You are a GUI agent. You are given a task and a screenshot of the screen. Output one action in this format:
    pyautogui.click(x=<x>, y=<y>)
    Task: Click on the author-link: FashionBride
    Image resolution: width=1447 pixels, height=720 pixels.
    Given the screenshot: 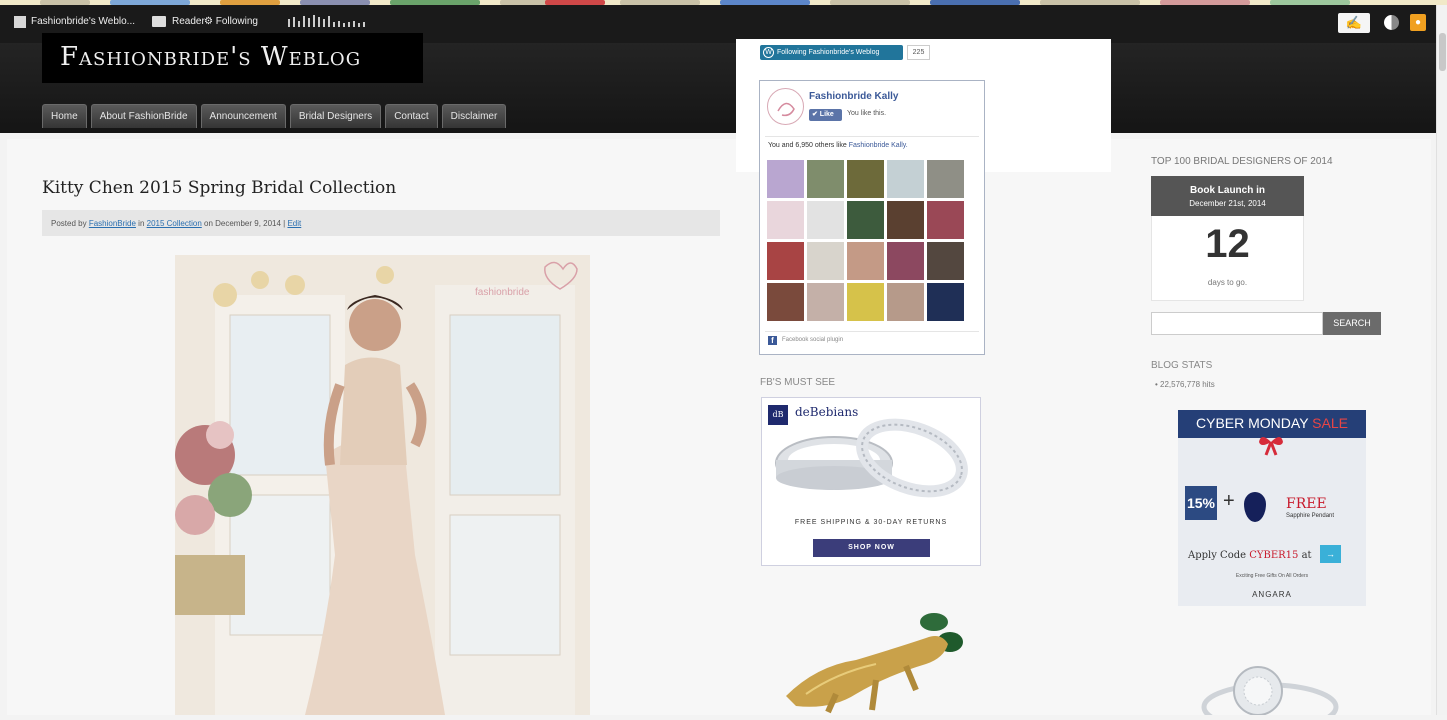 What is the action you would take?
    pyautogui.click(x=112, y=223)
    